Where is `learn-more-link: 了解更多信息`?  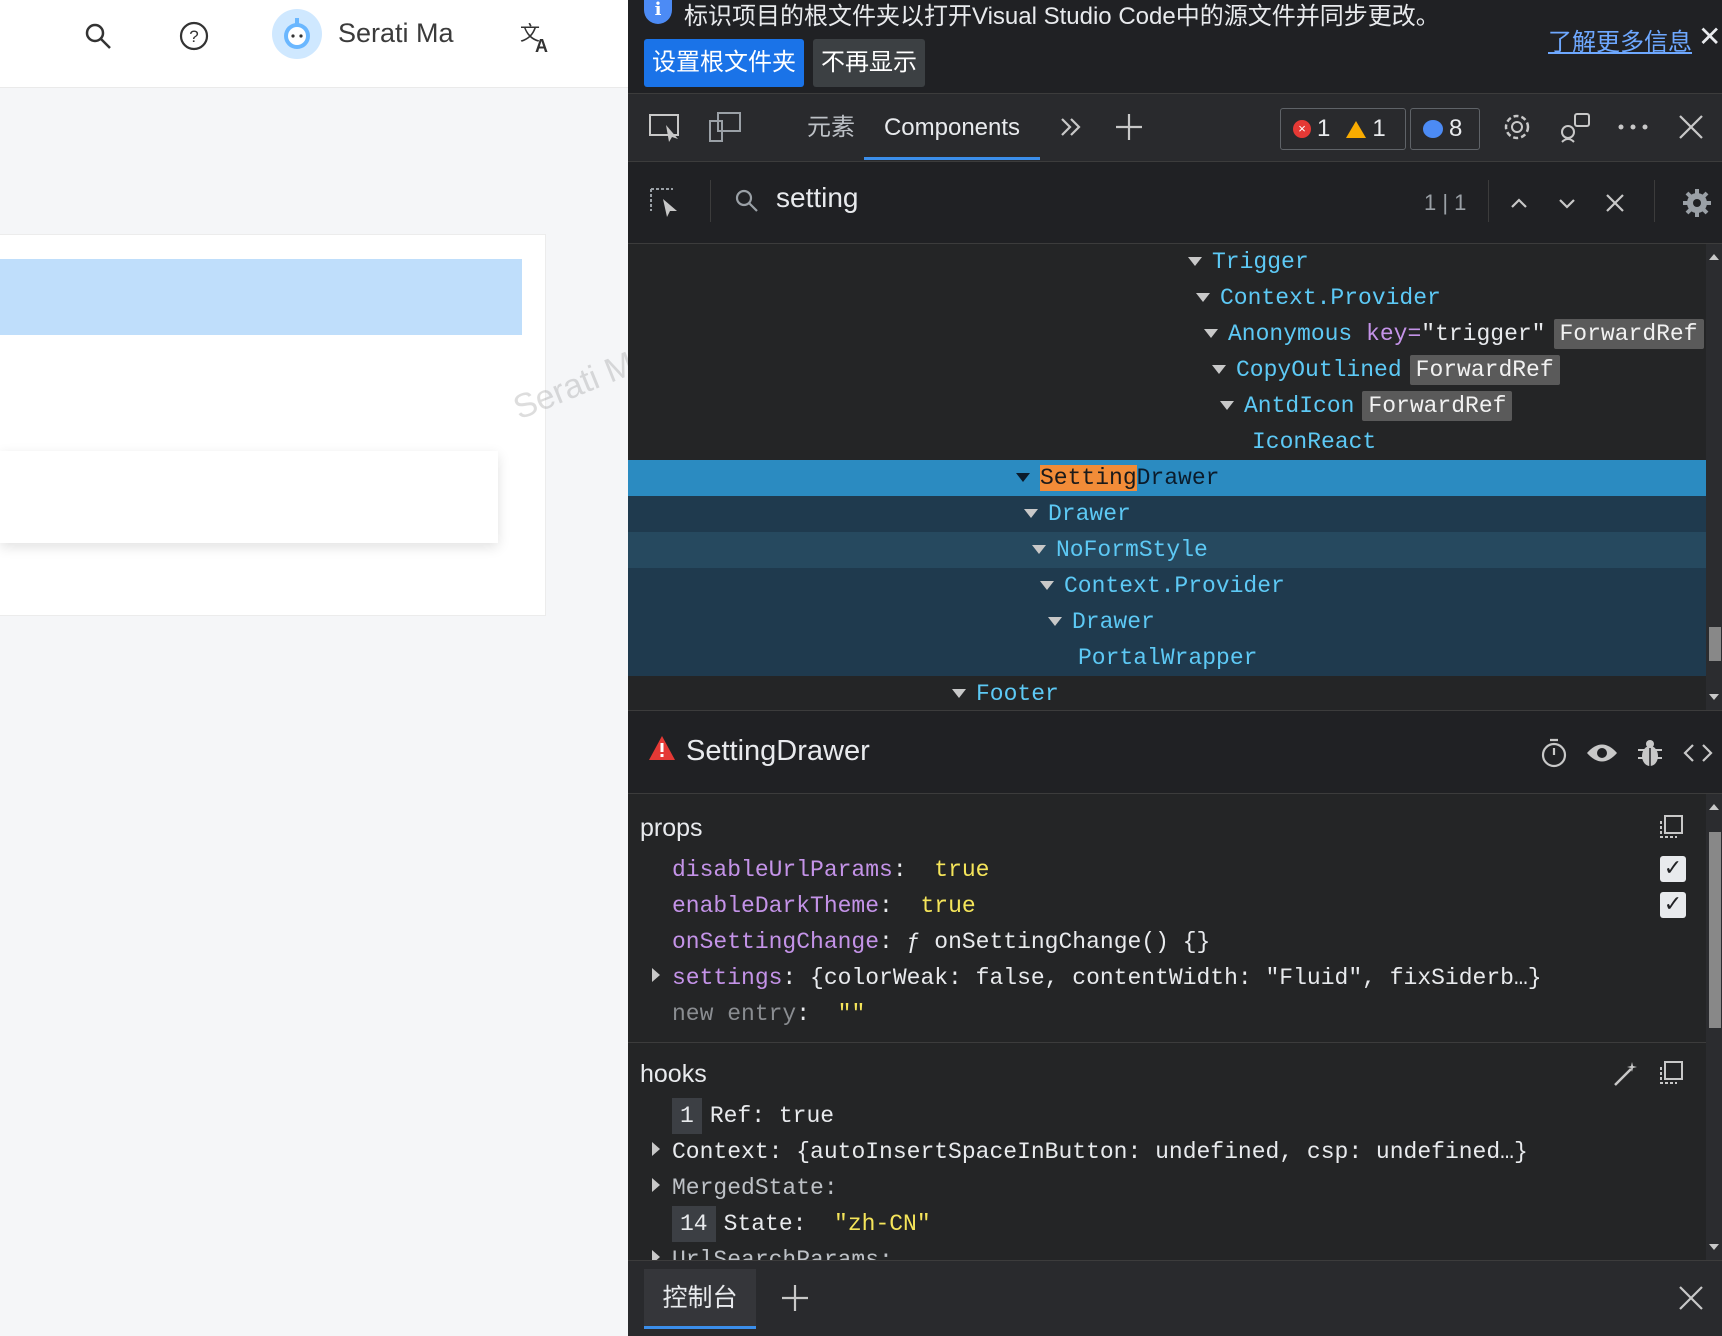
learn-more-link: 了解更多信息 is located at coordinates (1620, 39).